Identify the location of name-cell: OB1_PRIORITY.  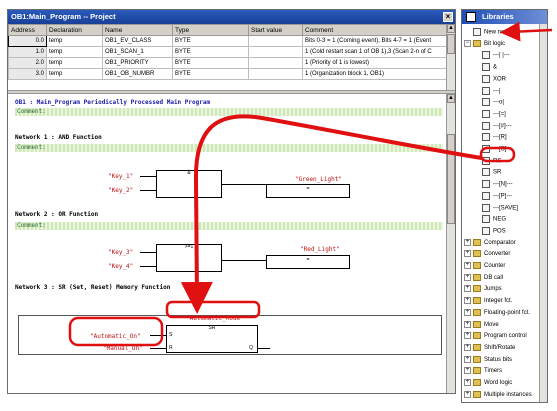
(137, 63).